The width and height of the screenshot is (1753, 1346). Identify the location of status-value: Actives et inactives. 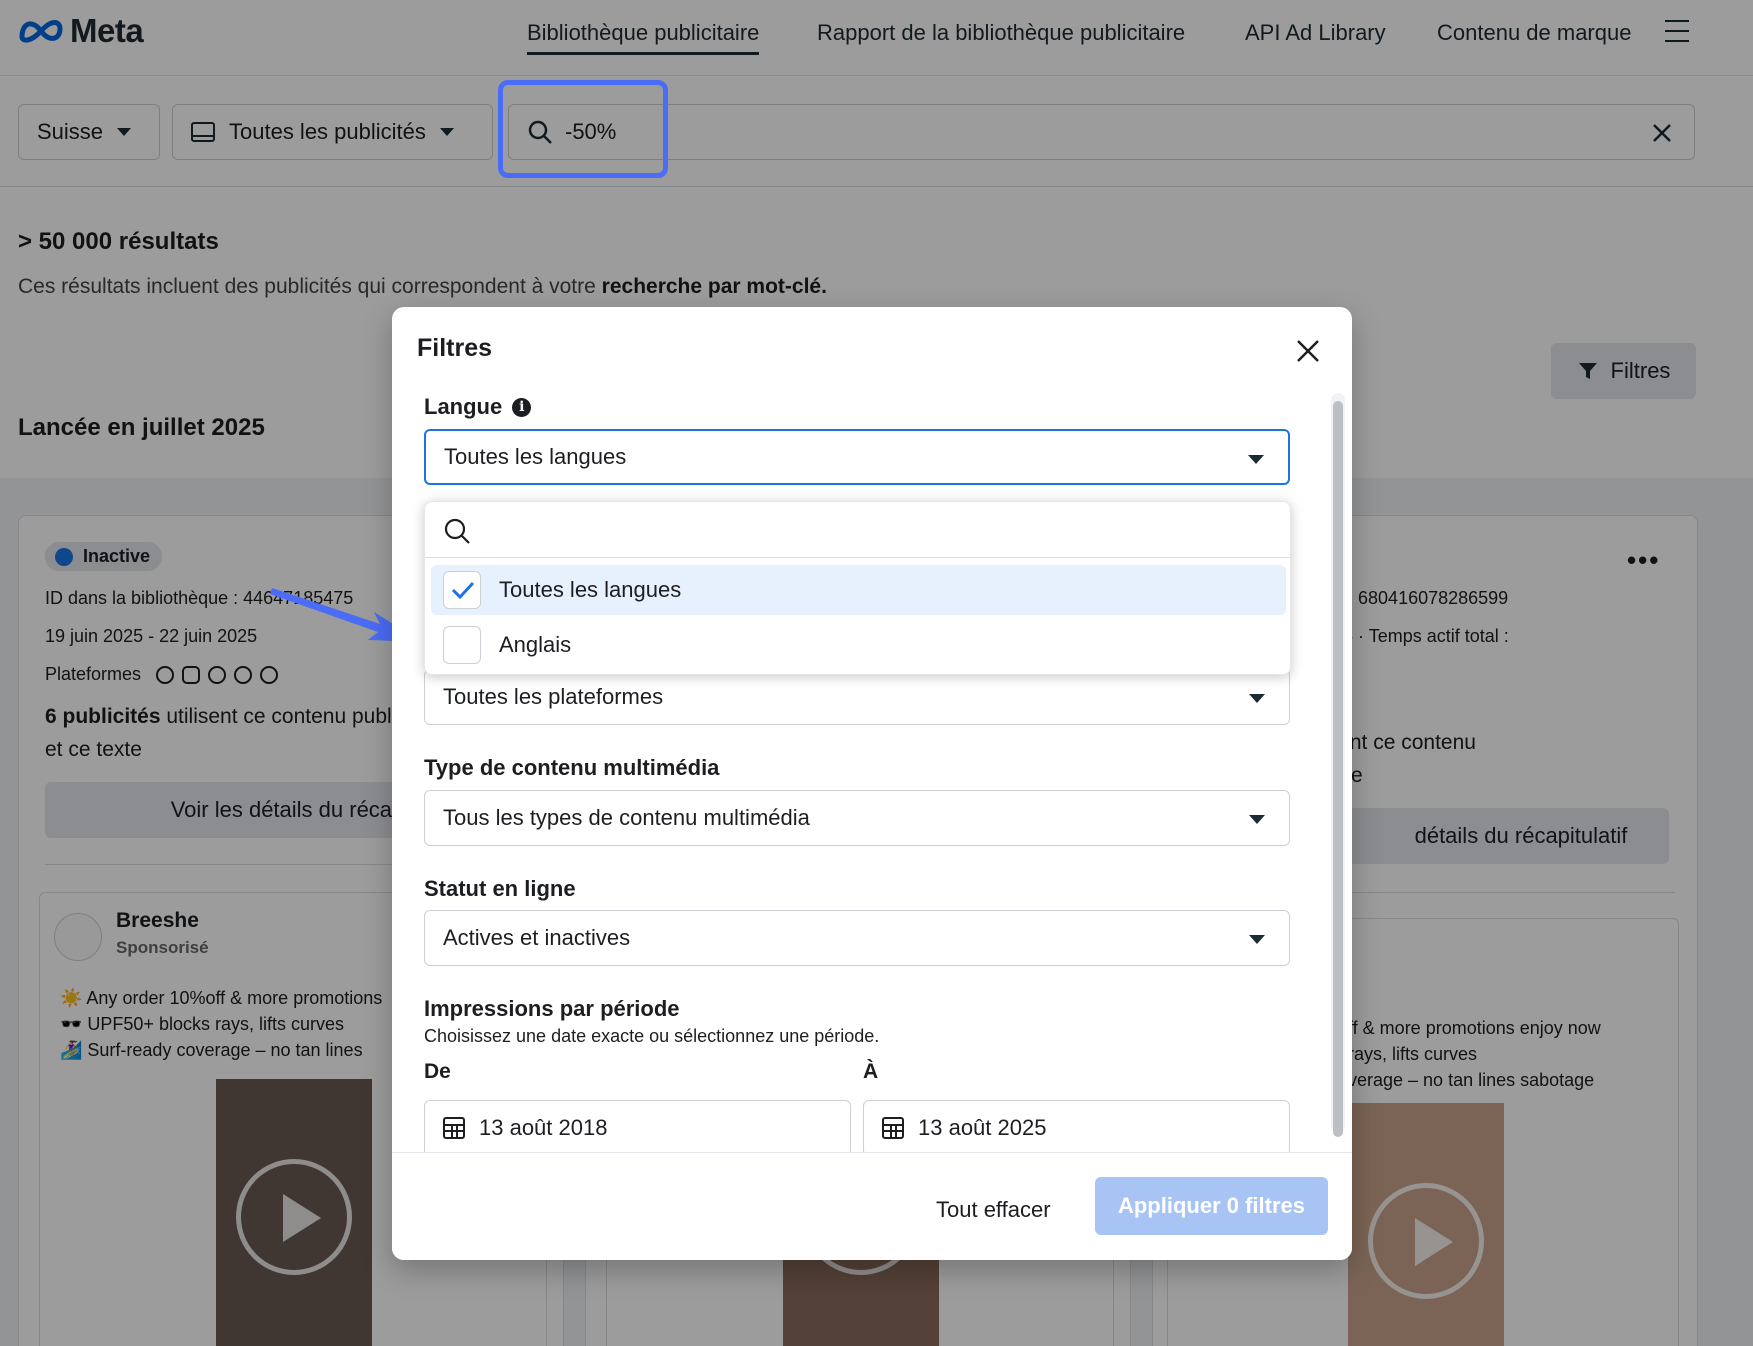
(537, 937).